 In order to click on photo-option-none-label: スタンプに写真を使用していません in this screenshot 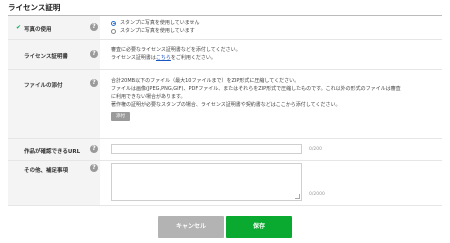, I will do `click(160, 23)`.